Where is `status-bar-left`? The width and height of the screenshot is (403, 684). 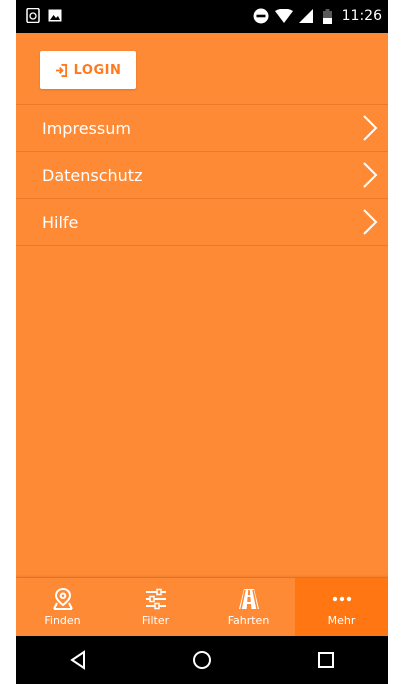
status-bar-left is located at coordinates (44, 15).